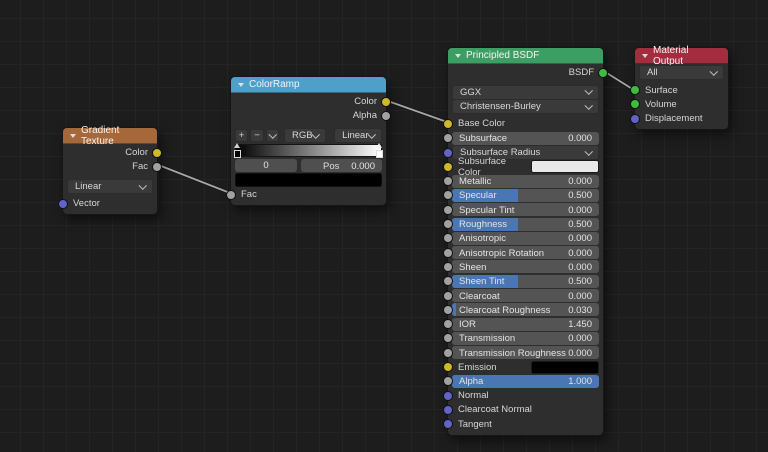 This screenshot has height=452, width=768. I want to click on socket-displacement-input, so click(635, 118).